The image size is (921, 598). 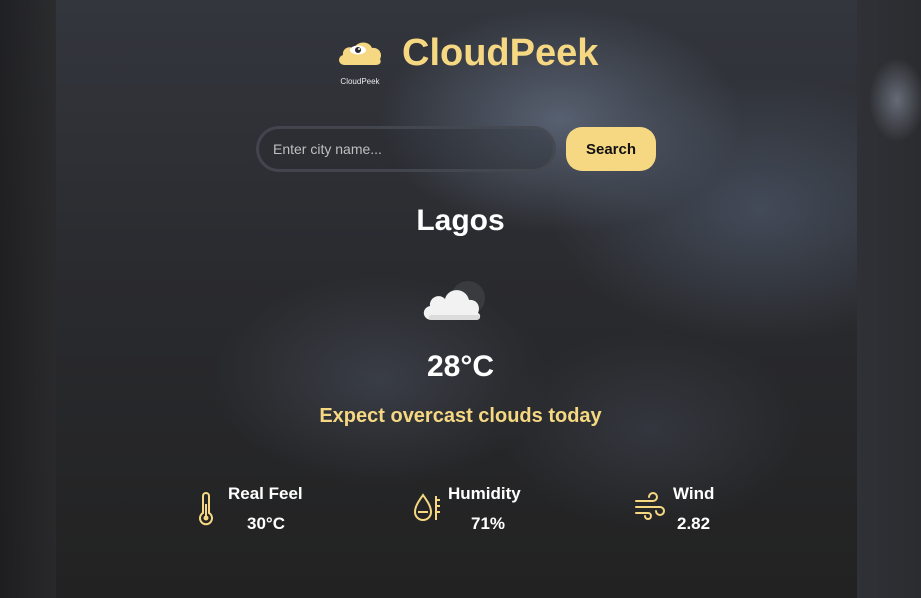 I want to click on background-left-edge, so click(x=28, y=299).